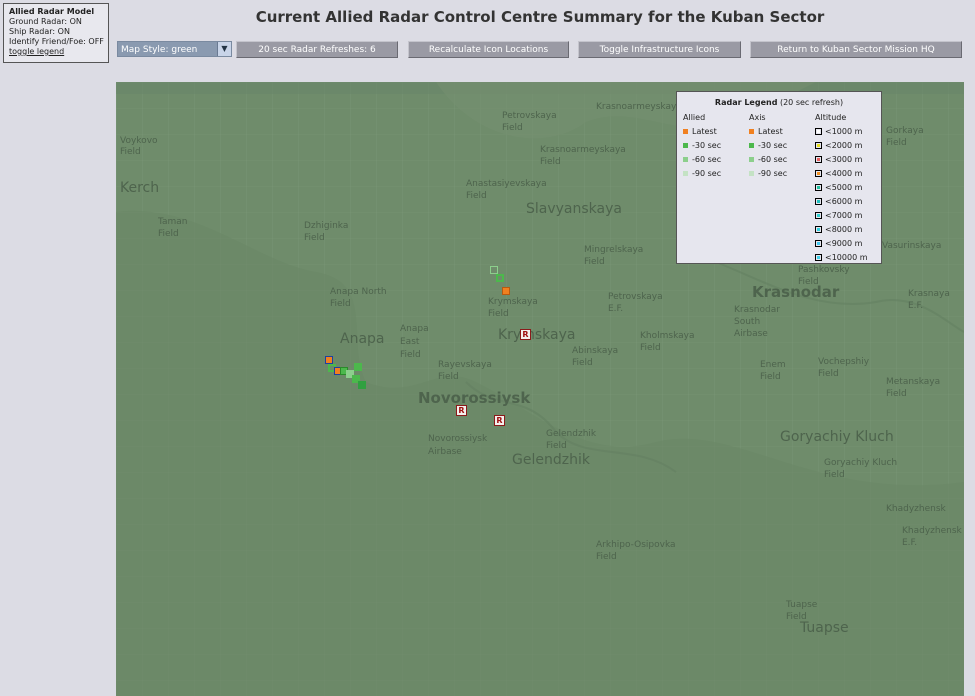  Describe the element at coordinates (844, 159) in the screenshot. I see `legend-label: <3000 m` at that location.